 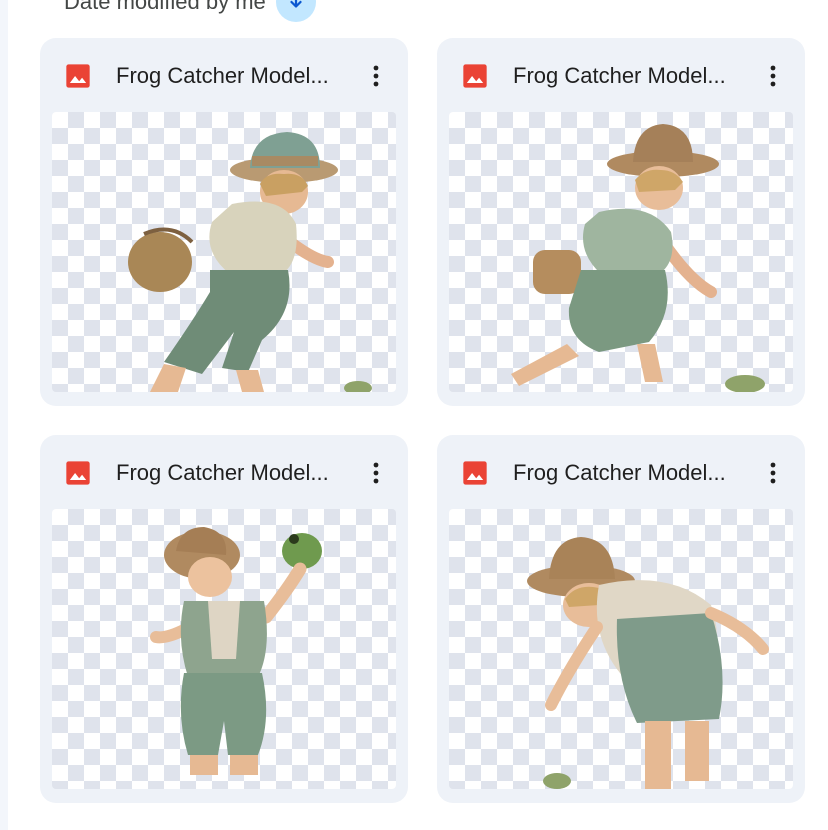 What do you see at coordinates (295, 11) in the screenshot?
I see `sort-direction-button` at bounding box center [295, 11].